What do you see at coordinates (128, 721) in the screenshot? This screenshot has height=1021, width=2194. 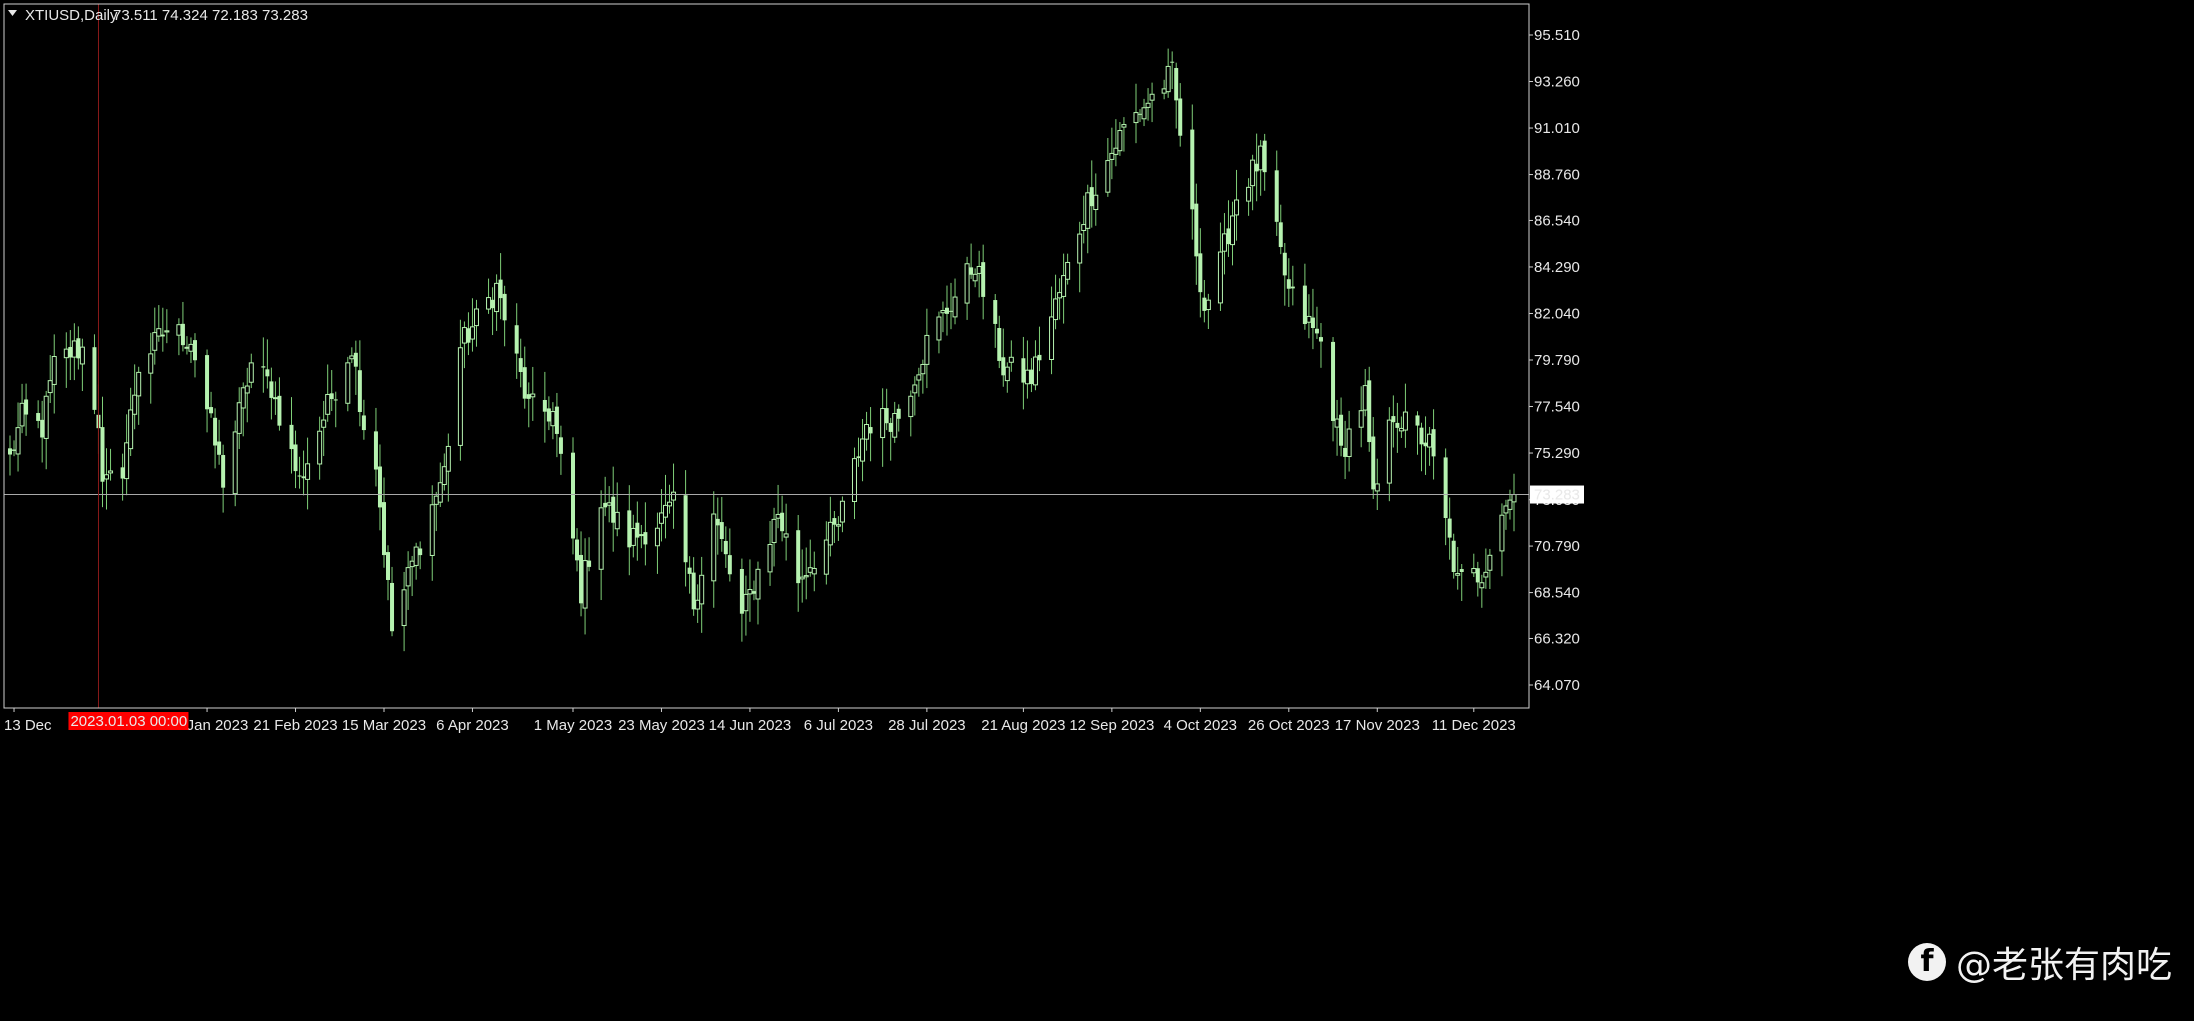 I see `crosshair-date-badge: 2023.01.03 00:00` at bounding box center [128, 721].